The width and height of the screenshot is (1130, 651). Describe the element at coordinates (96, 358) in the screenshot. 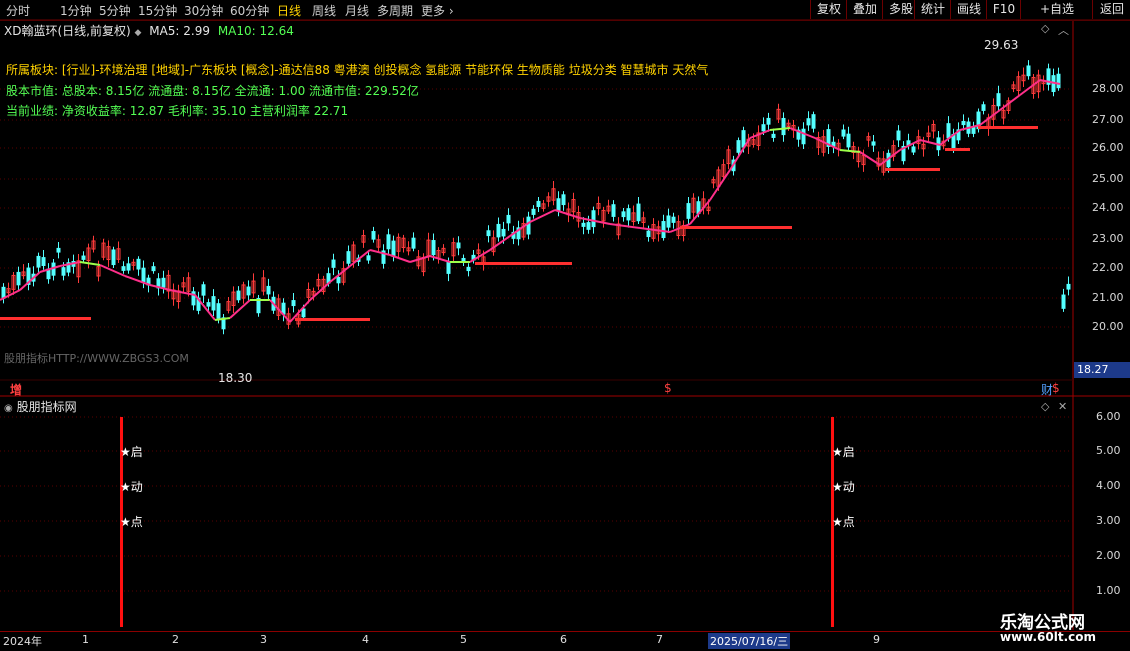

I see `chart-watermark: 股朋指标HTTP://WWW.ZBGS3.COM` at that location.